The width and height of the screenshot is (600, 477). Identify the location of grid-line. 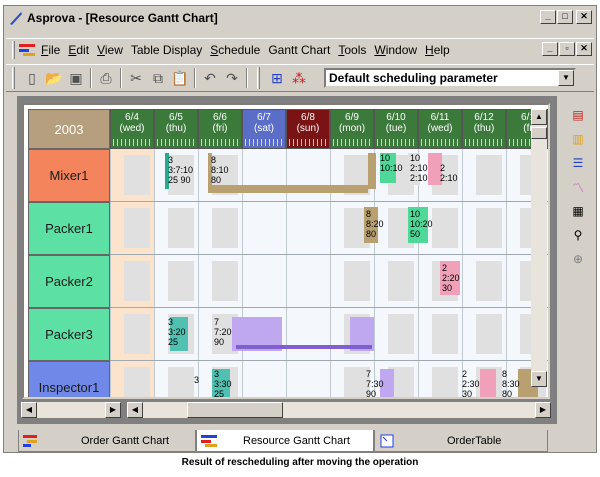
(329, 201).